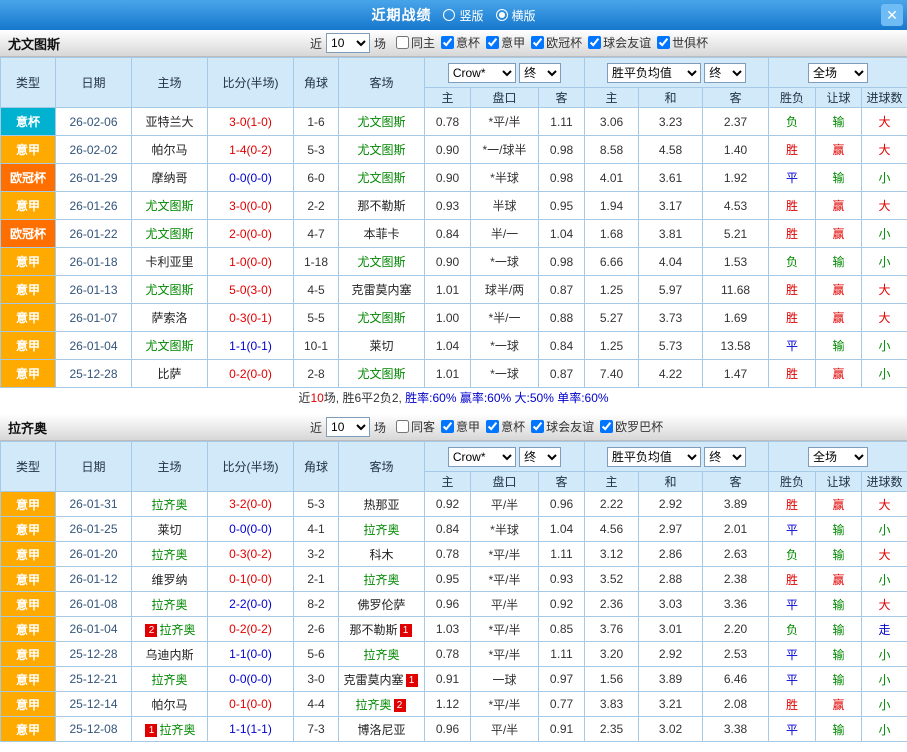  Describe the element at coordinates (612, 233) in the screenshot. I see `mean-home: 1.68` at that location.